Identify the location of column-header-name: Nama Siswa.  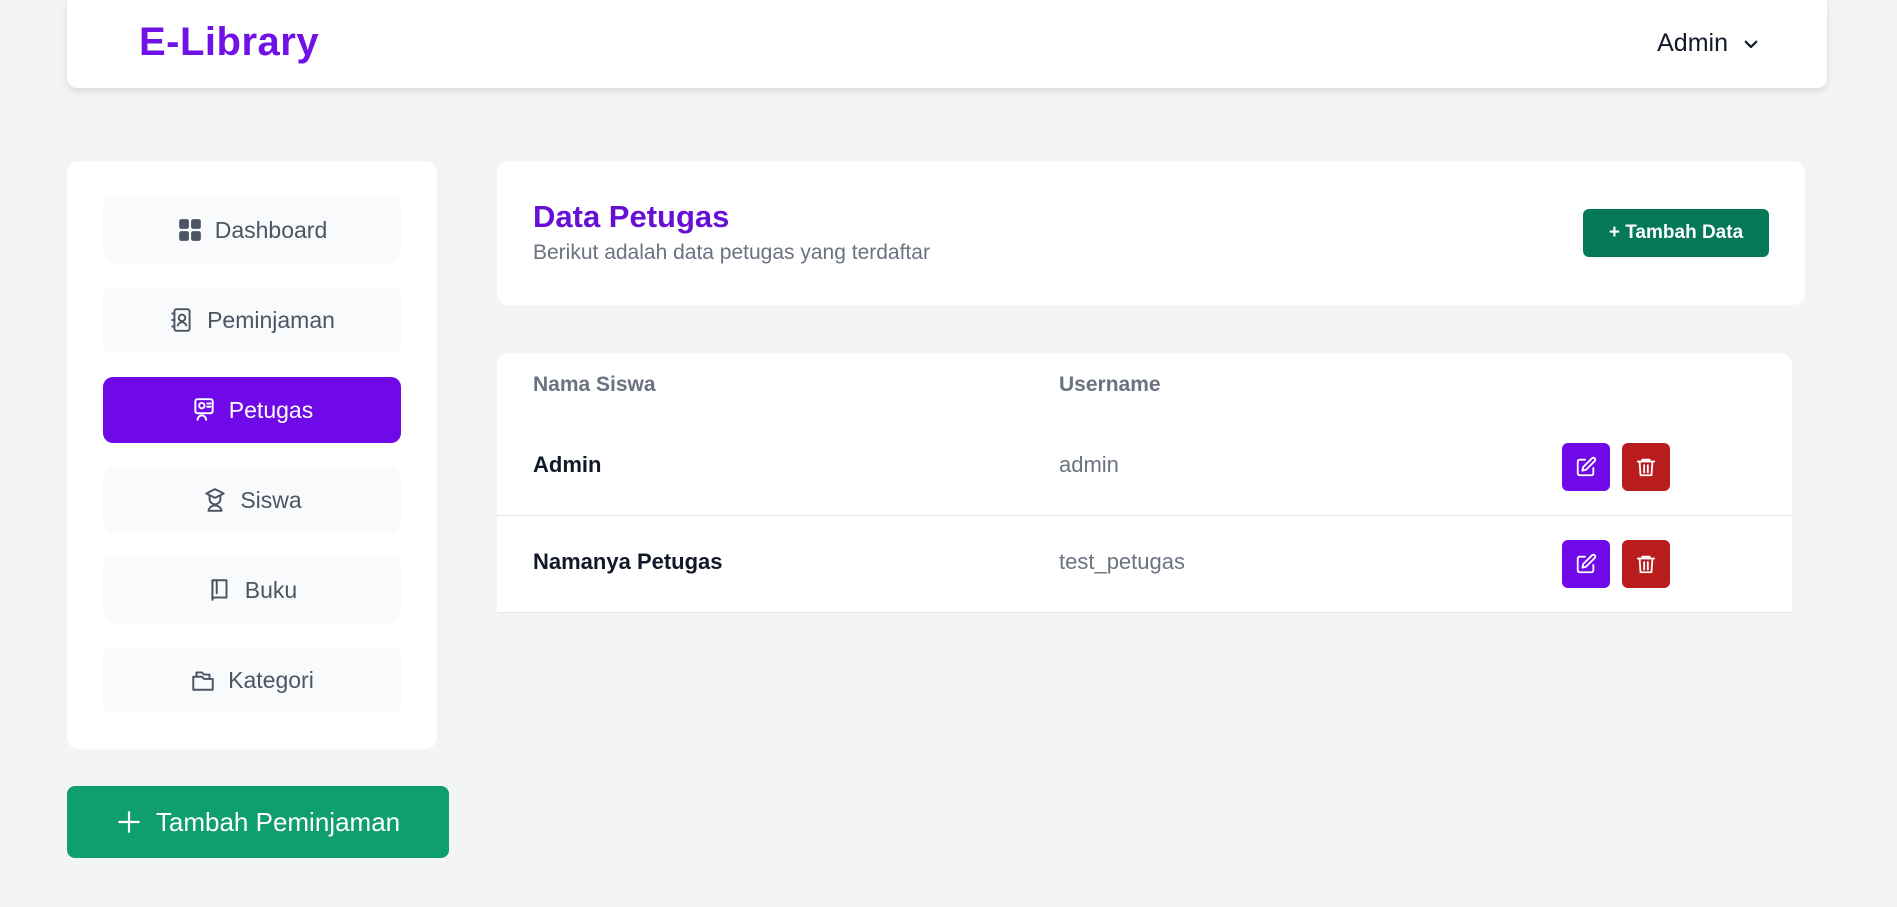
(594, 384).